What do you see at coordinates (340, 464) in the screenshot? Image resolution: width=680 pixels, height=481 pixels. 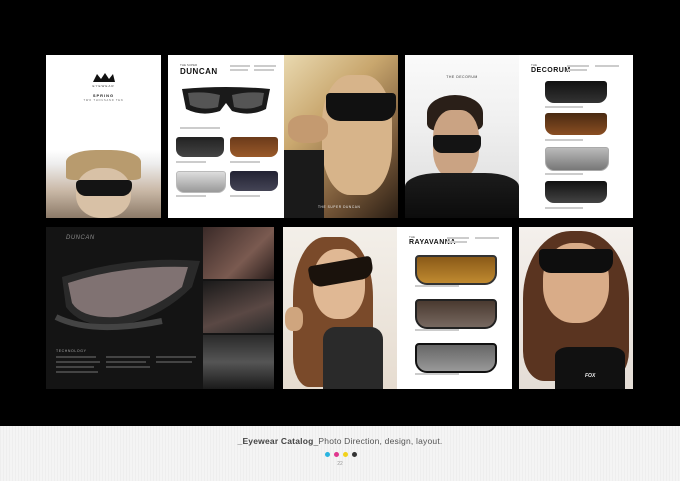 I see `page-number: 22` at bounding box center [340, 464].